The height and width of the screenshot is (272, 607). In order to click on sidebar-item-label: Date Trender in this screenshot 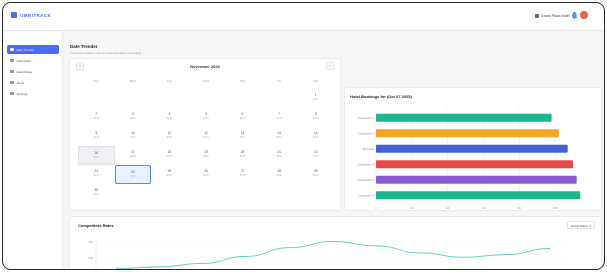, I will do `click(25, 49)`.